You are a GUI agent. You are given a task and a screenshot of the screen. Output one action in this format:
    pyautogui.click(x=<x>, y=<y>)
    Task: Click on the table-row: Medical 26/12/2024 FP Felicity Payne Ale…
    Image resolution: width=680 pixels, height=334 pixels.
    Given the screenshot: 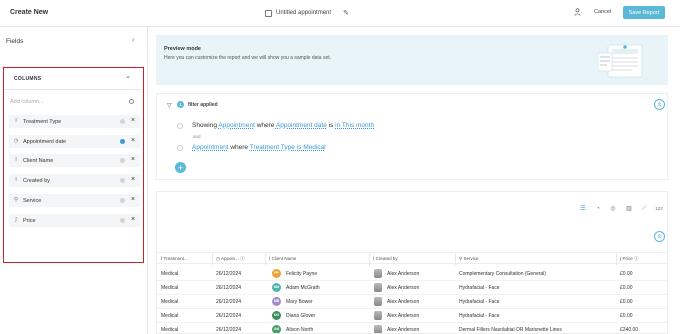 What is the action you would take?
    pyautogui.click(x=412, y=274)
    